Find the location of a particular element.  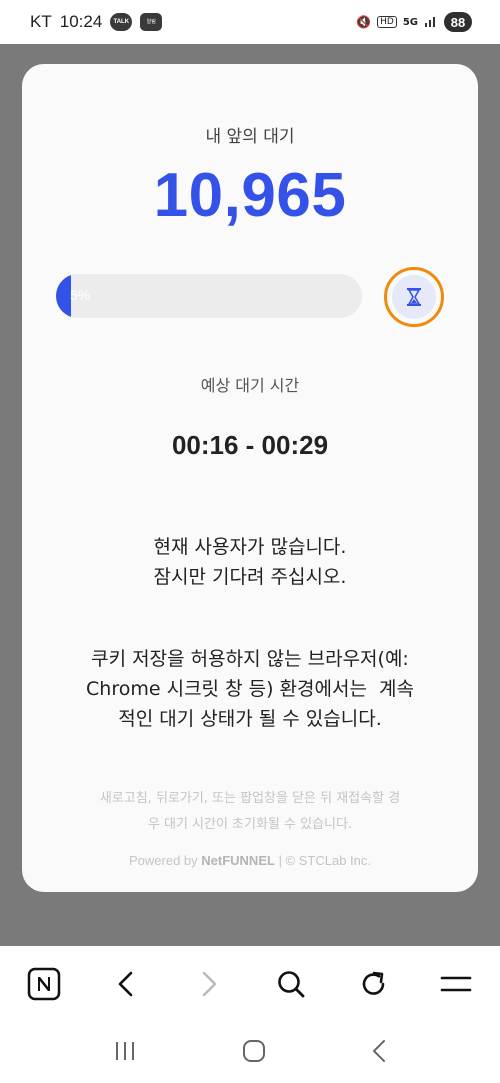

reset-notice-line1: 새로고침, 뒤로가기, 또는 팝업창을 닫은 뒤 재접속할 경 is located at coordinates (250, 798).